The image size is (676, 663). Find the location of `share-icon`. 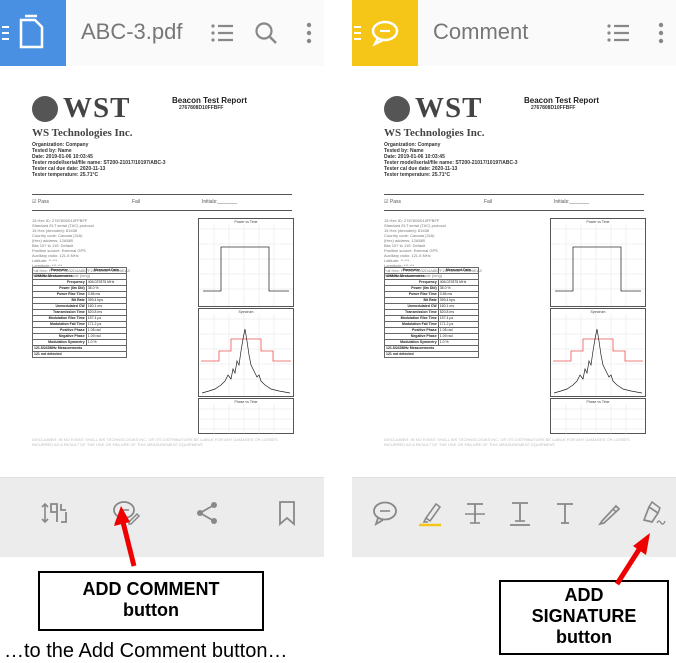

share-icon is located at coordinates (207, 513).